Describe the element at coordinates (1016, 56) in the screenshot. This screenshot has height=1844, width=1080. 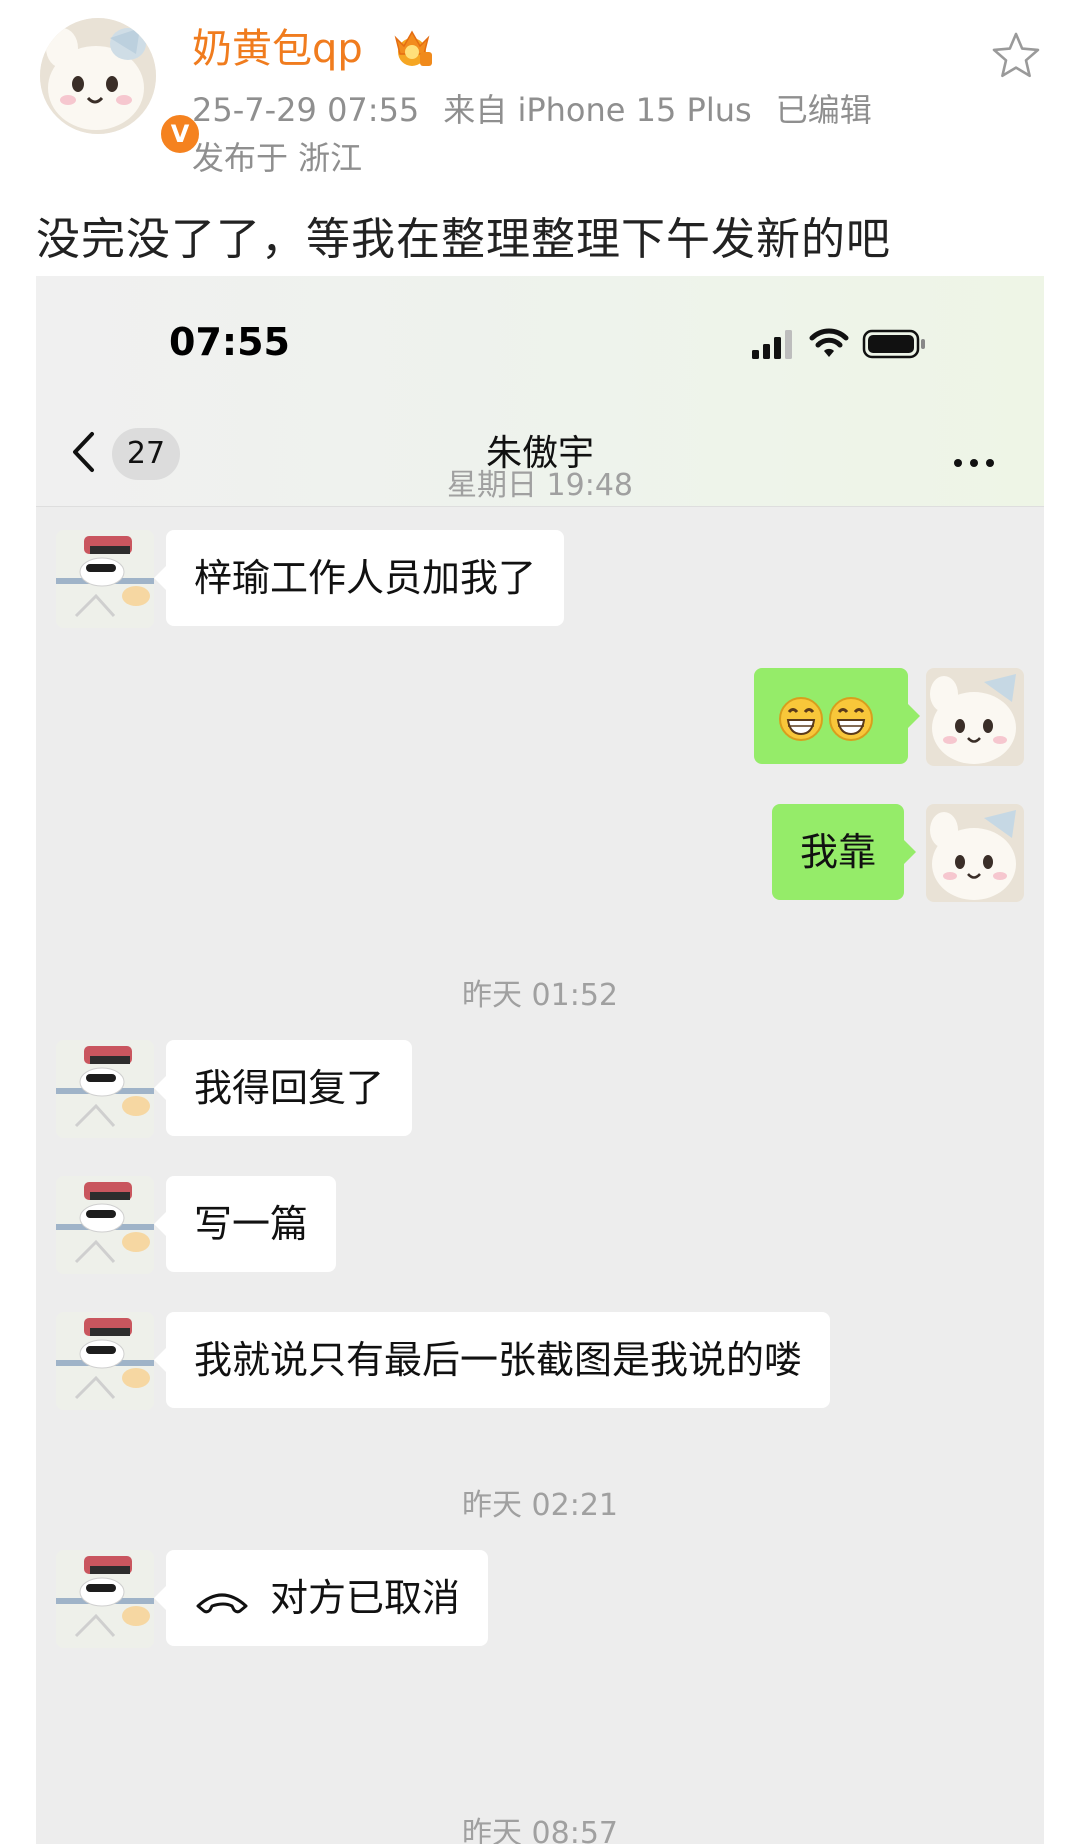
I see `favorite-star-icon` at that location.